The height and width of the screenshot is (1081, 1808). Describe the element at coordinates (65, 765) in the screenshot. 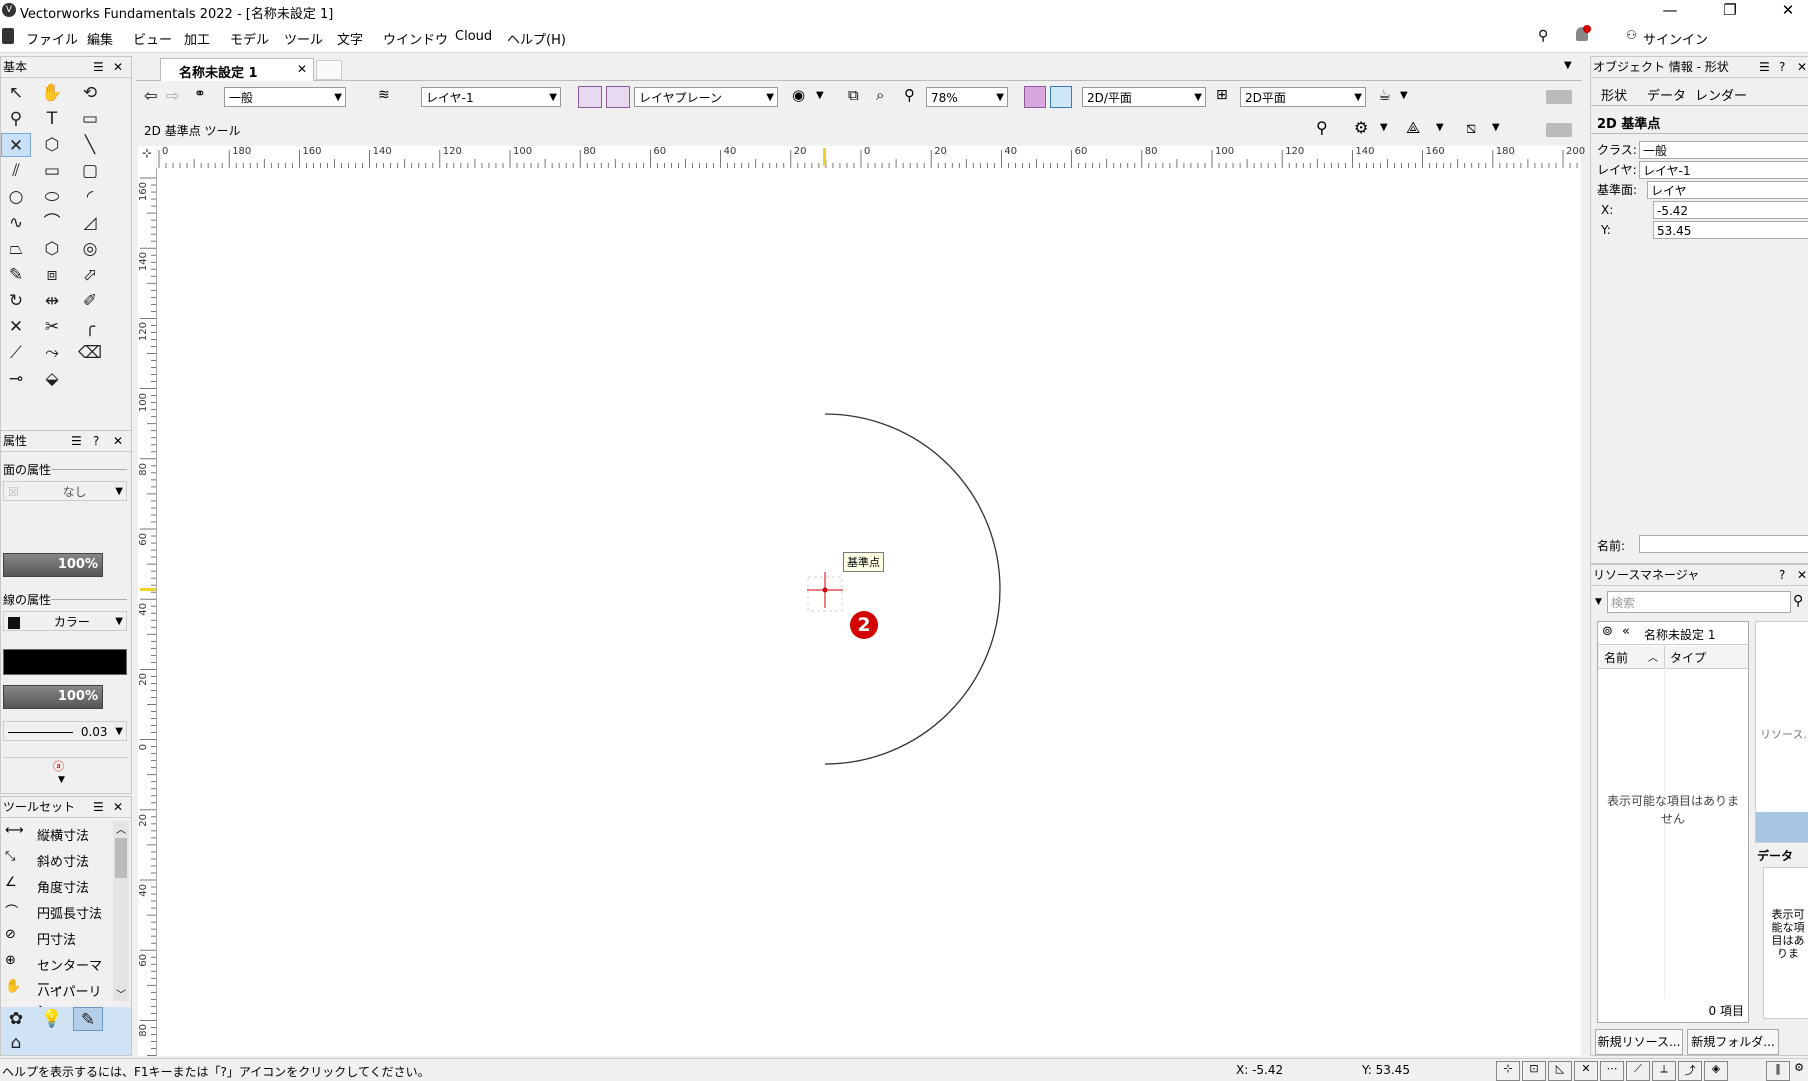

I see `arrowhead-control: ⓐ` at that location.